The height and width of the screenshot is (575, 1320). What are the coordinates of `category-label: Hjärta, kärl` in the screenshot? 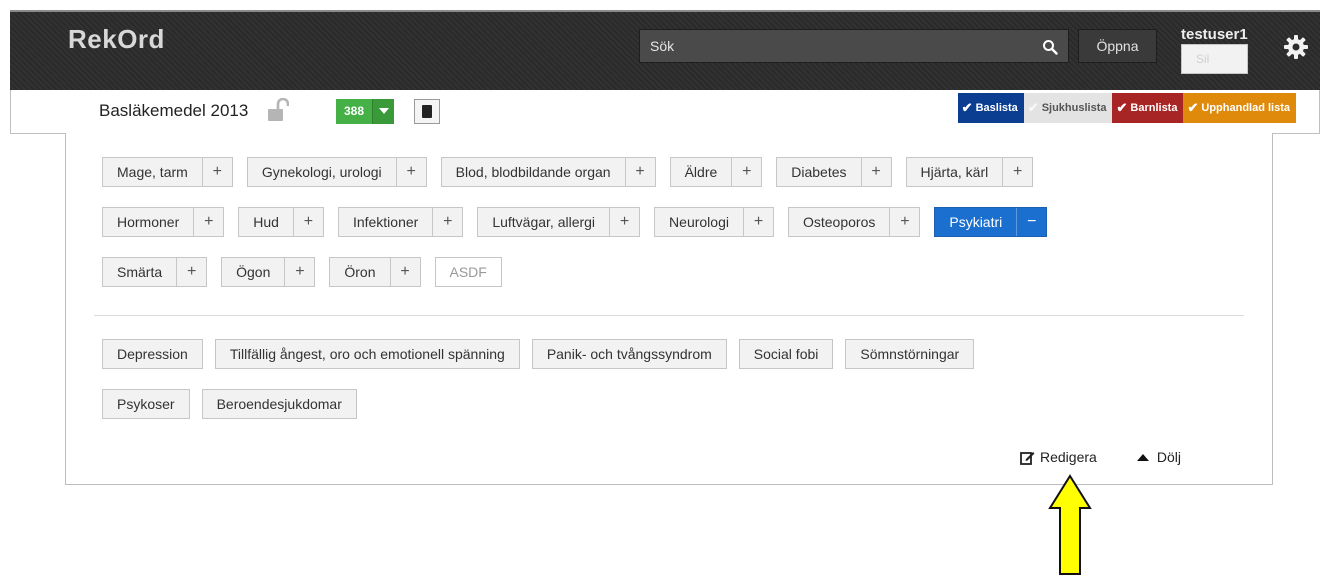 It's located at (955, 172).